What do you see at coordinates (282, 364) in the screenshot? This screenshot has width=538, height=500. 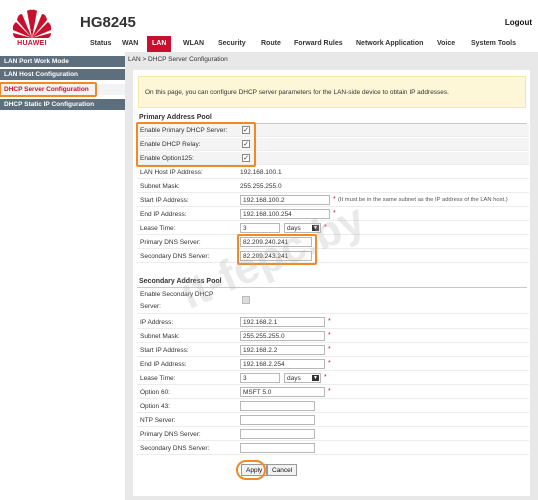 I see `secondary-end-ip-input: 192.168.2.254` at bounding box center [282, 364].